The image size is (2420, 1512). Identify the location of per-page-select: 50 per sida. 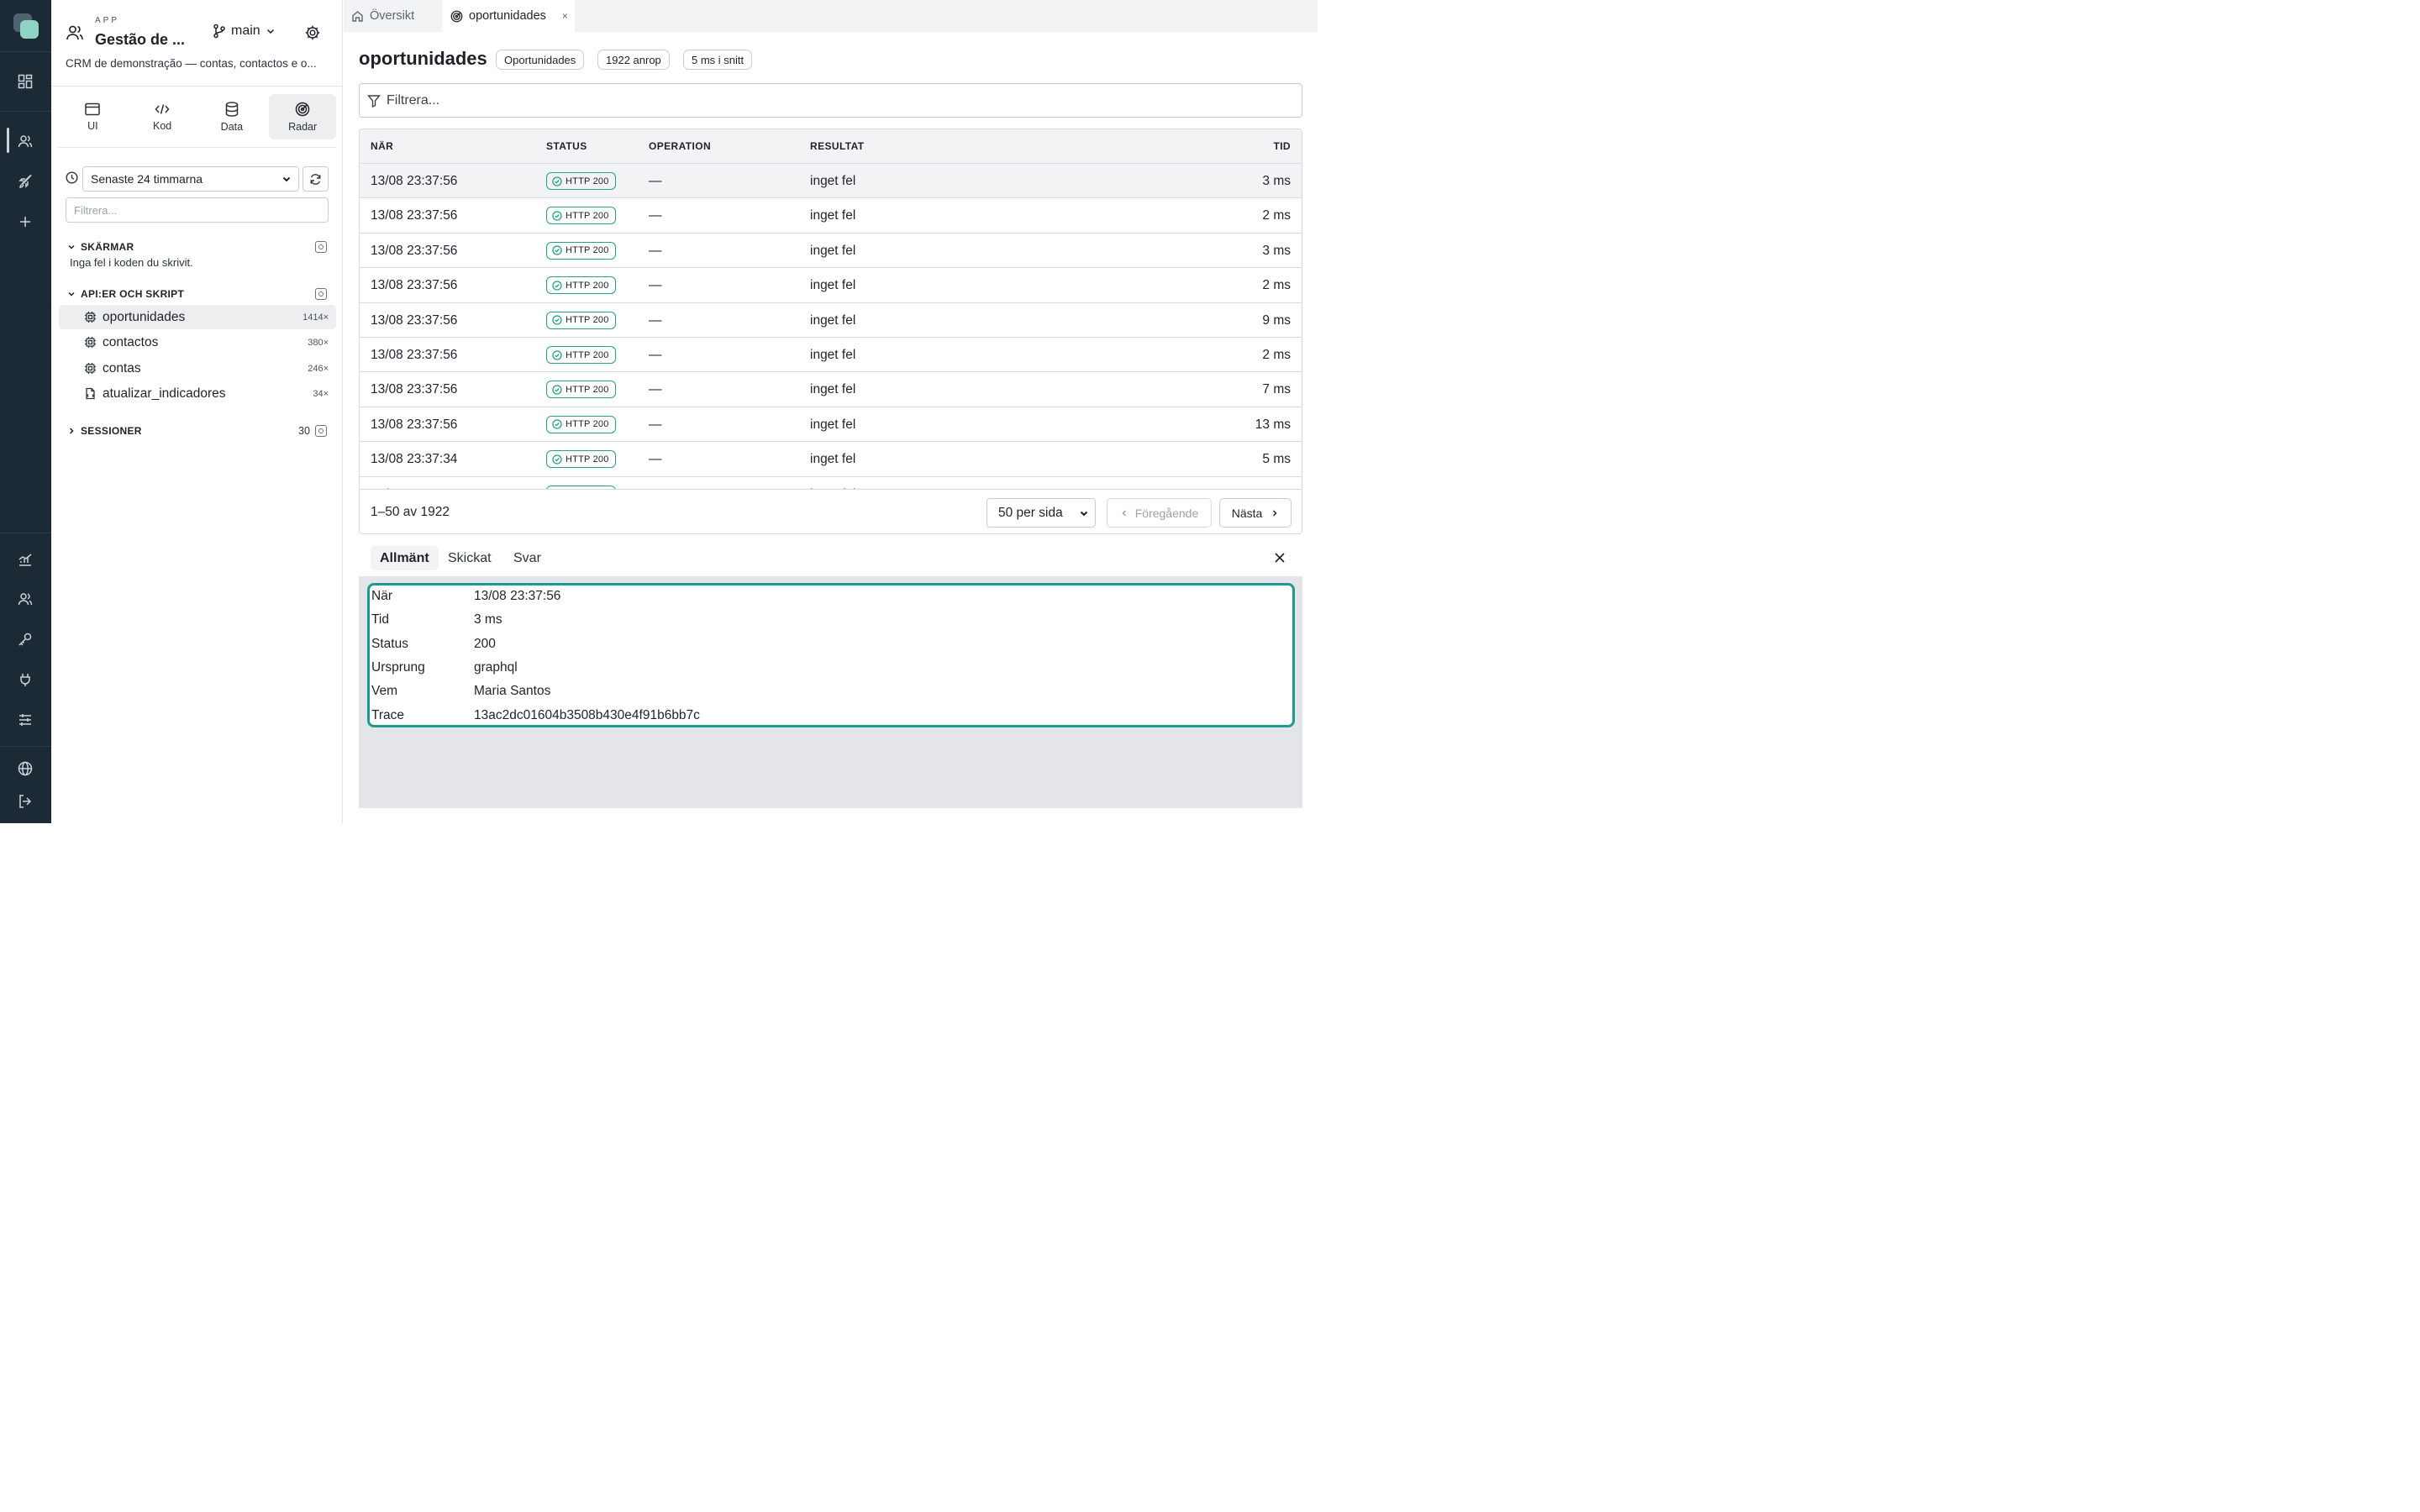
(1041, 513).